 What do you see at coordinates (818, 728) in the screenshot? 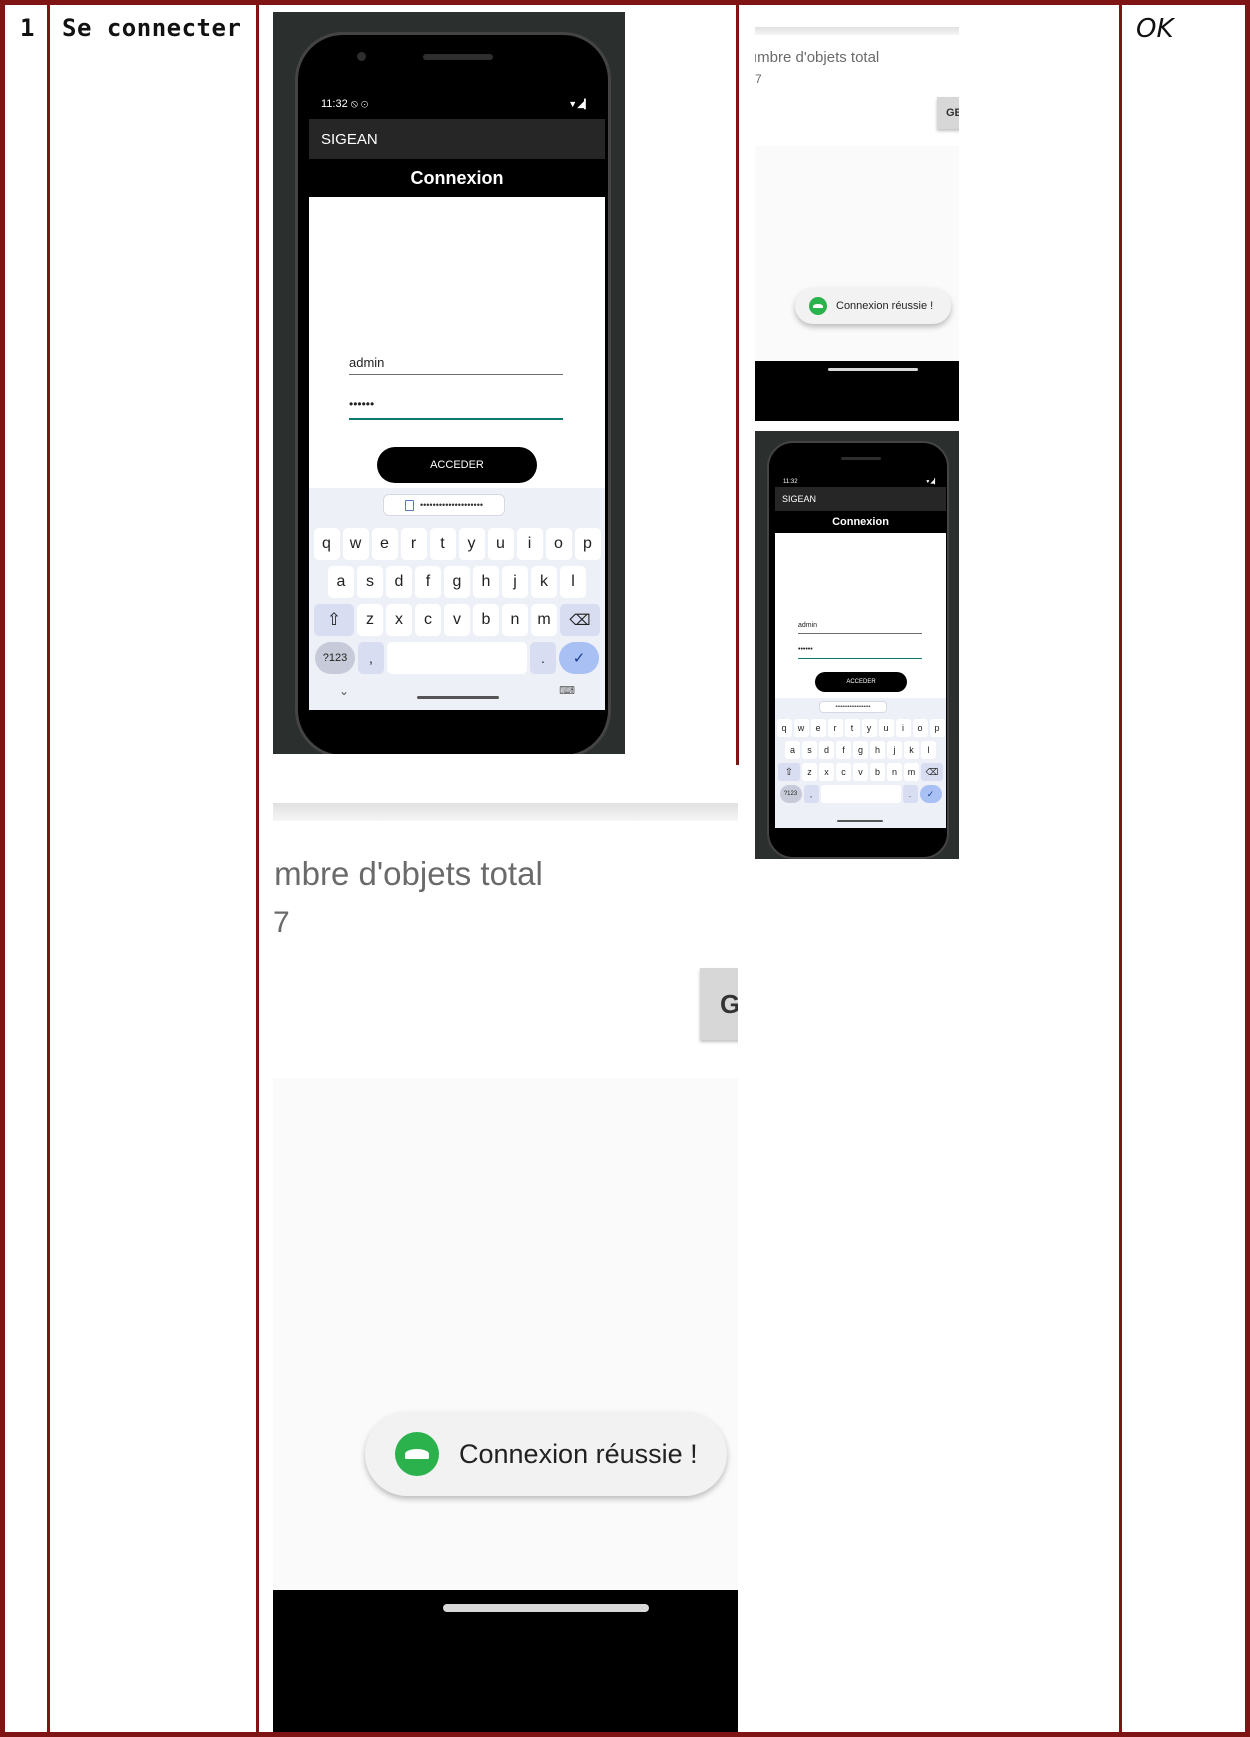
I see `key-e-small: e` at bounding box center [818, 728].